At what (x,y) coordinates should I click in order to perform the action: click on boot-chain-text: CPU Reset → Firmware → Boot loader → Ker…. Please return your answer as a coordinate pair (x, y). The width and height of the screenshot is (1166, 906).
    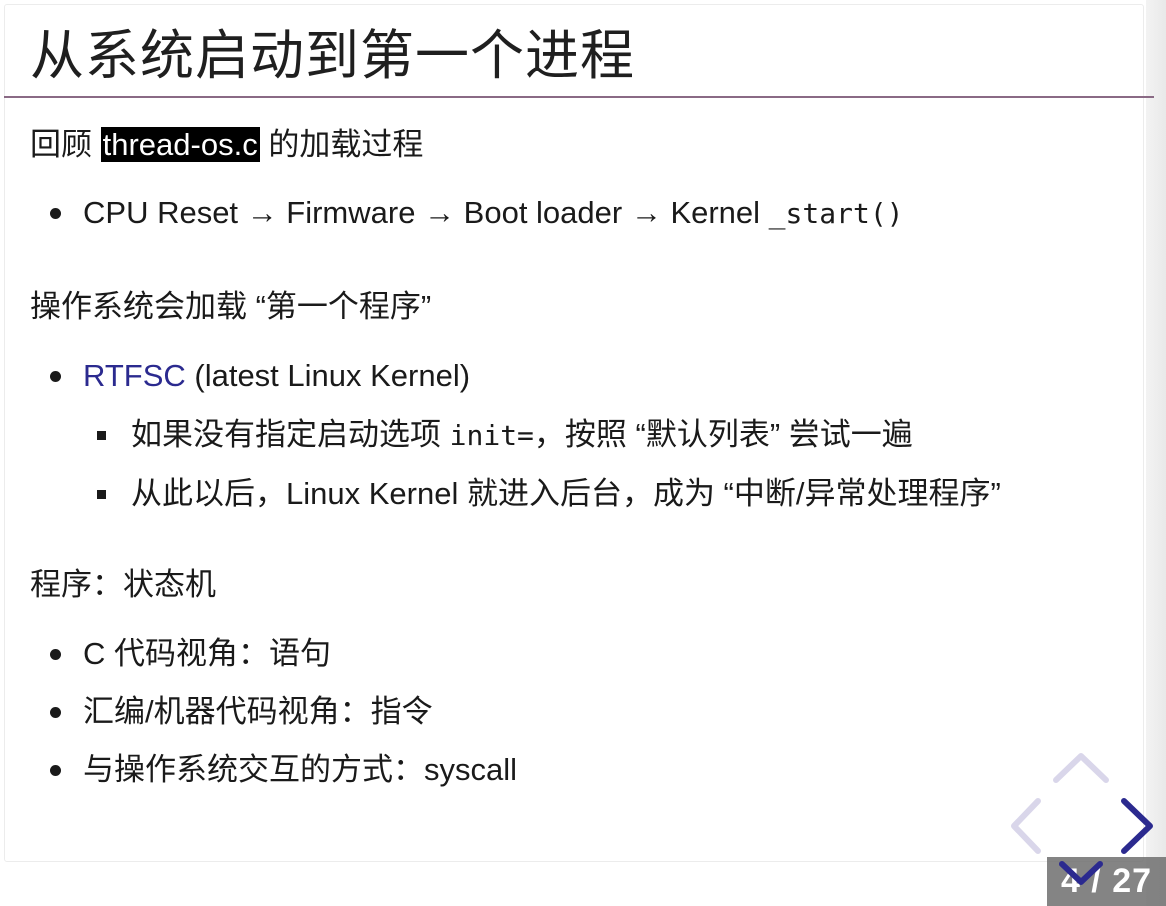
    Looking at the image, I should click on (426, 212).